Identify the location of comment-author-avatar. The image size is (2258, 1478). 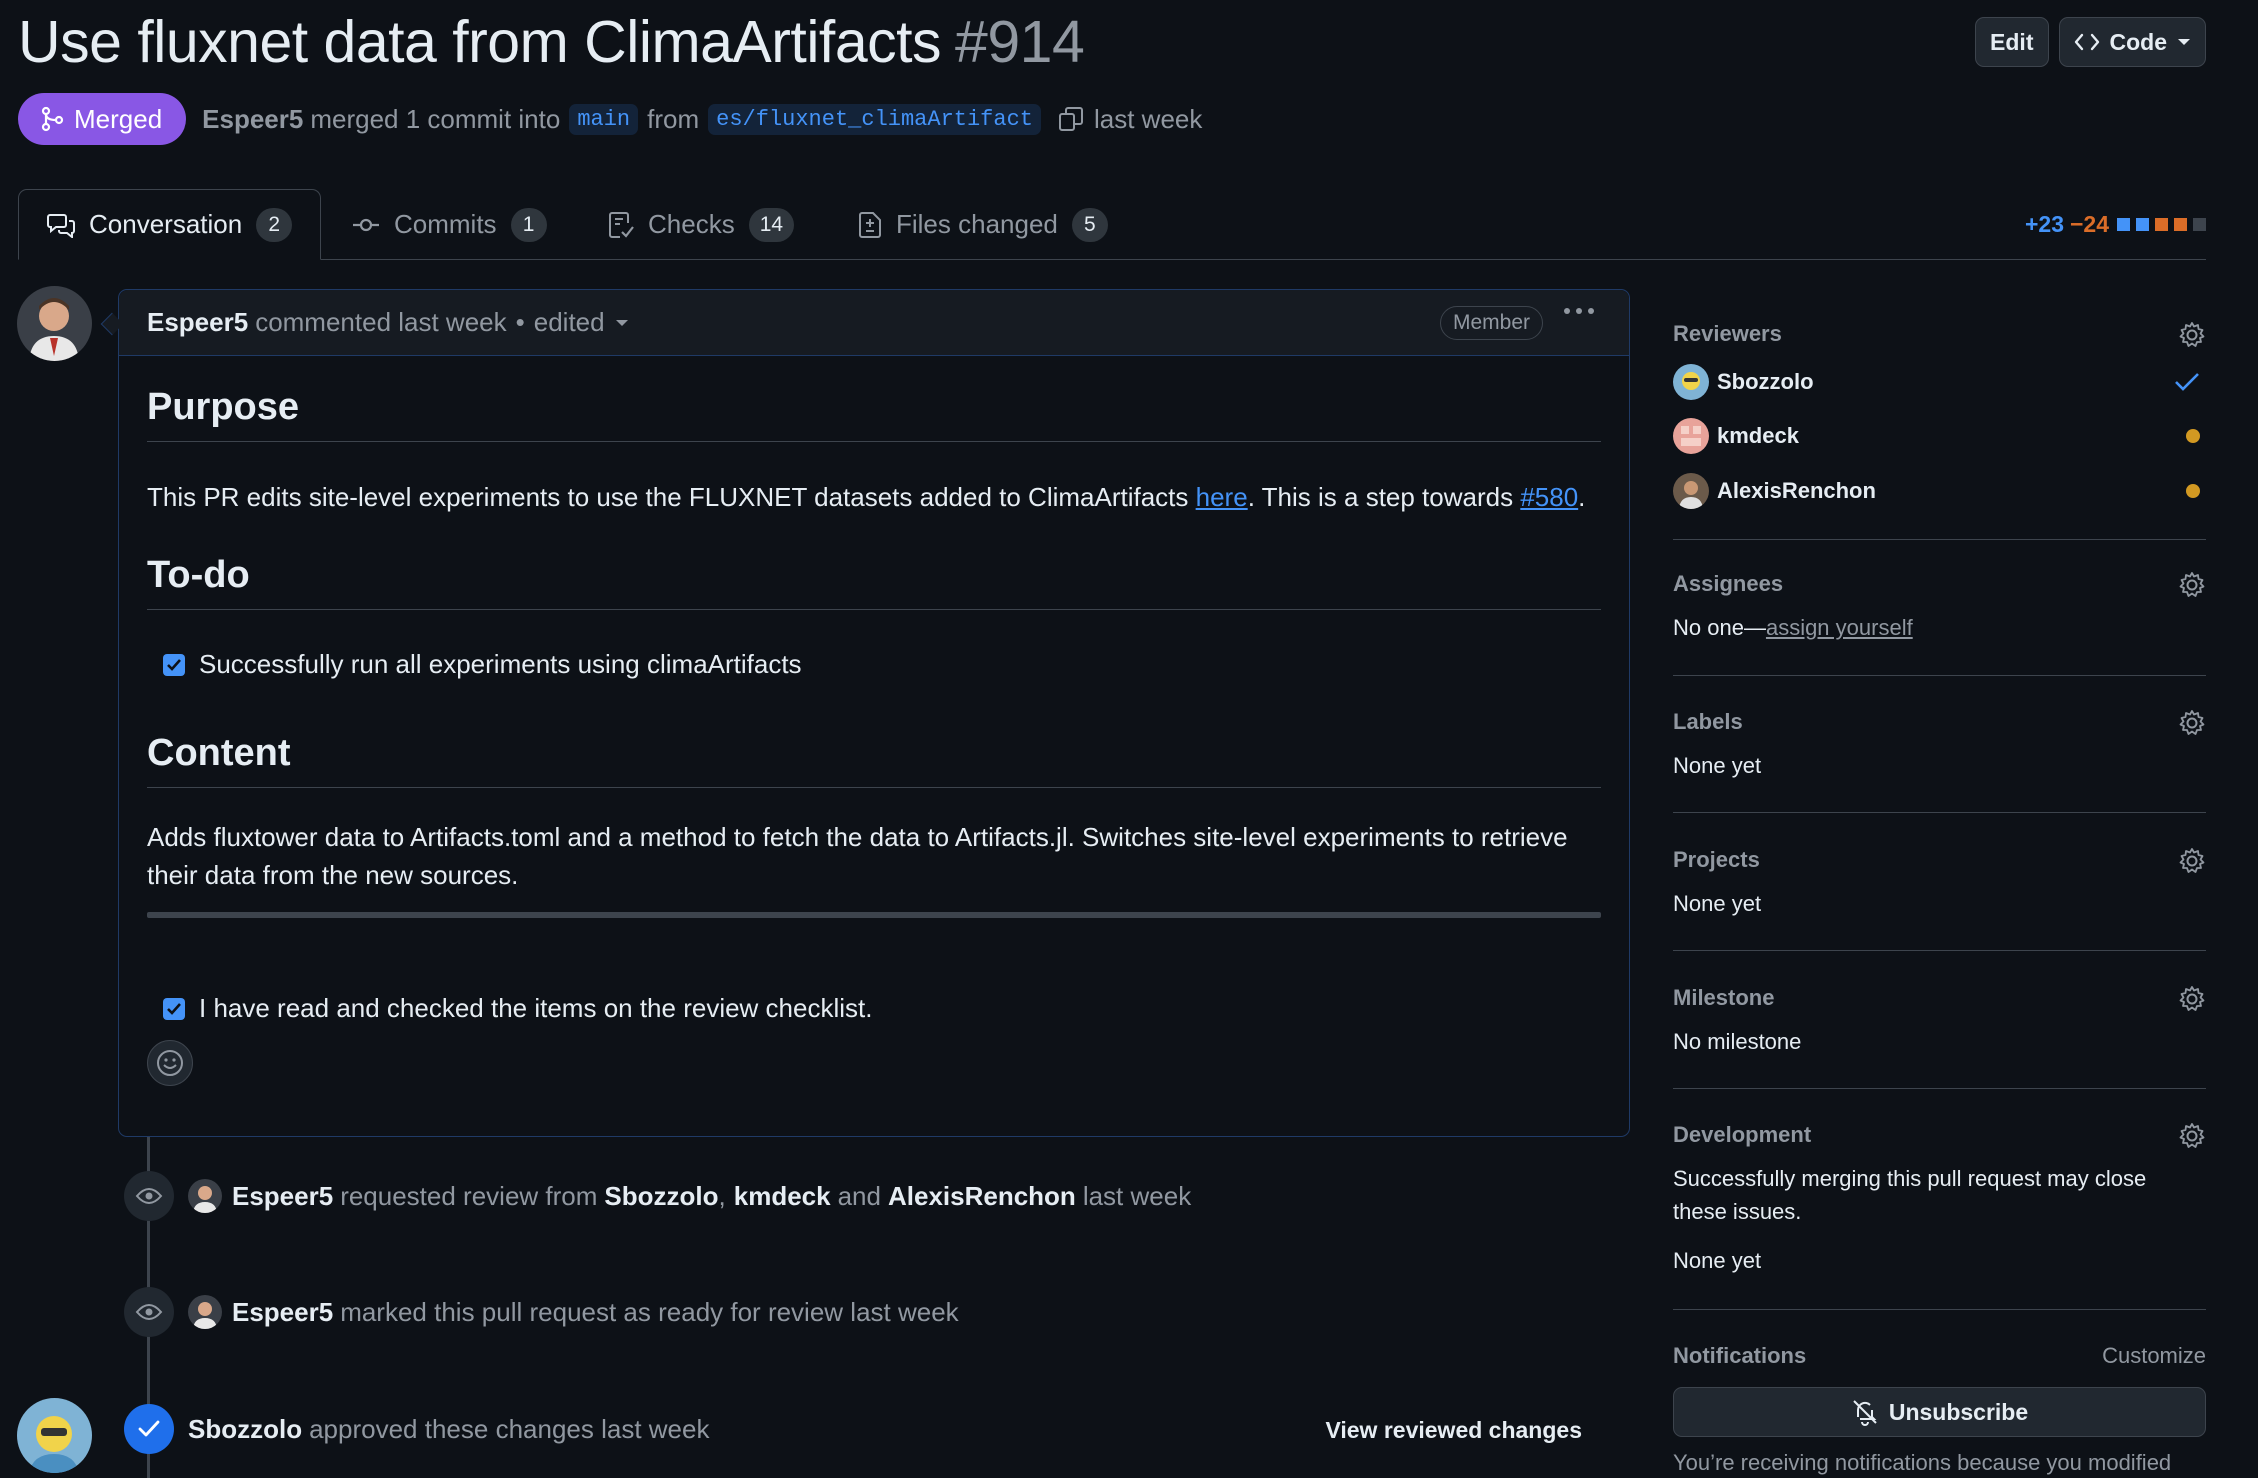
(54, 323).